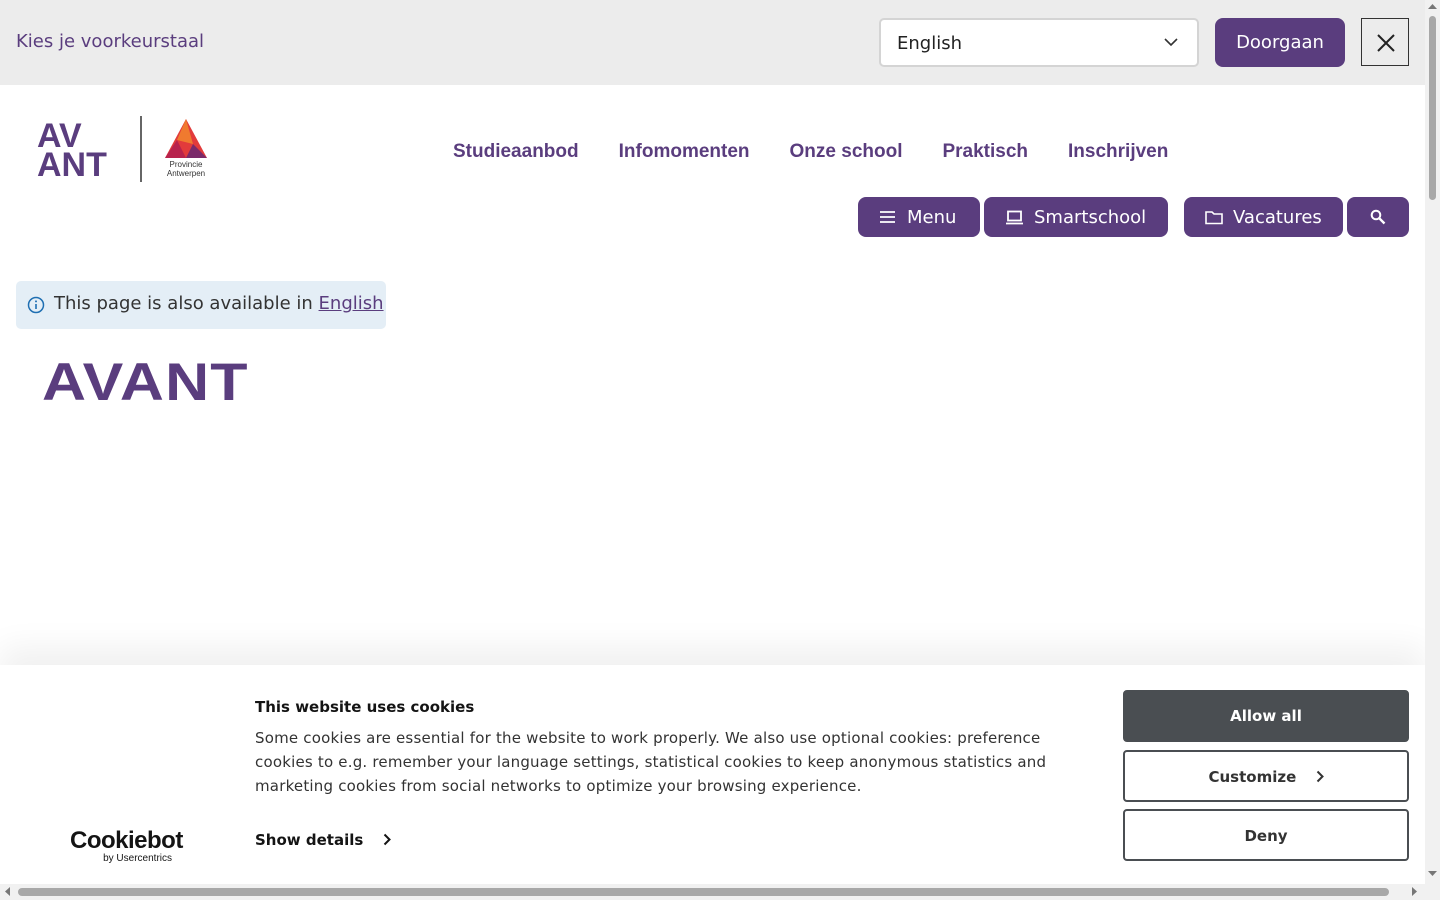 The height and width of the screenshot is (900, 1440). What do you see at coordinates (365, 707) in the screenshot?
I see `cookie-banner-title: This website uses cookies` at bounding box center [365, 707].